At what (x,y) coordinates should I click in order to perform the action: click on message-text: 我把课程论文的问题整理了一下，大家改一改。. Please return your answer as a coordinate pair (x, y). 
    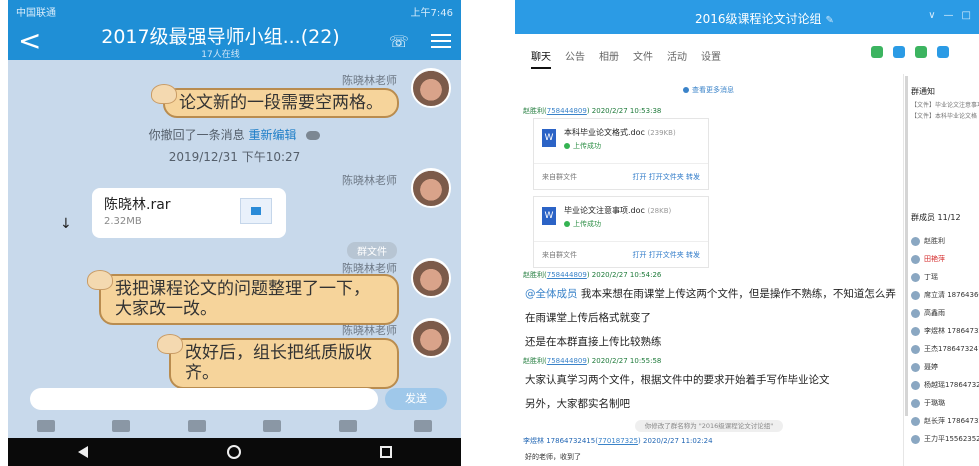
    Looking at the image, I should click on (242, 299).